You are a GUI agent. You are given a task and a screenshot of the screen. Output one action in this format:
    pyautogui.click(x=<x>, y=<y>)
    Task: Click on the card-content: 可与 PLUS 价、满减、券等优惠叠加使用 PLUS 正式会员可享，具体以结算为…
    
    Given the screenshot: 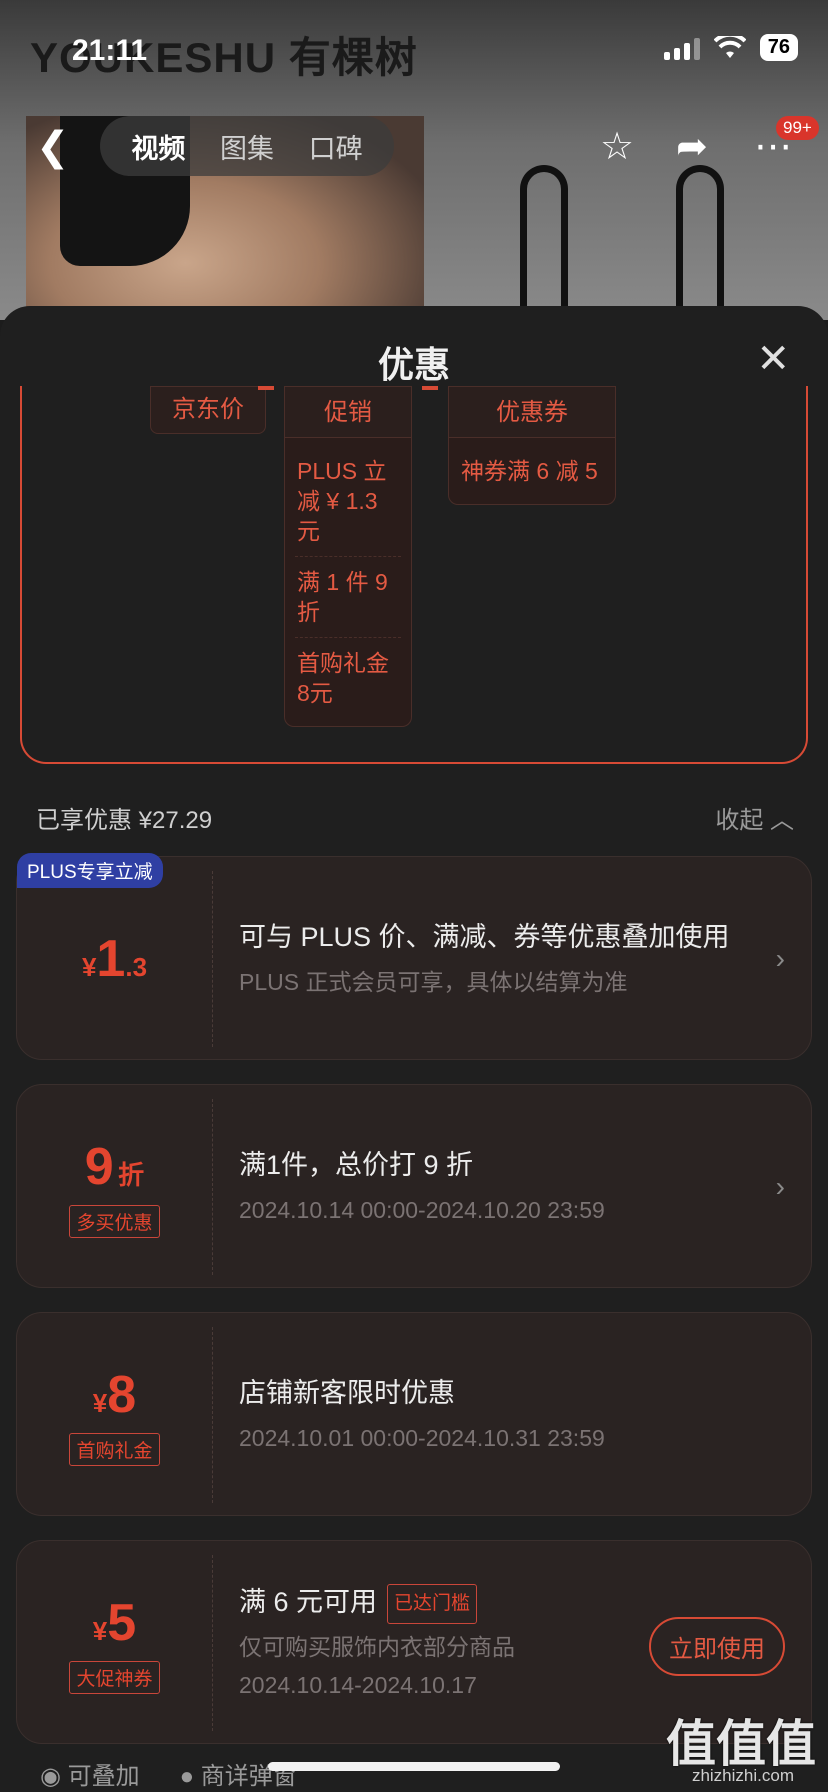 What is the action you would take?
    pyautogui.click(x=495, y=959)
    